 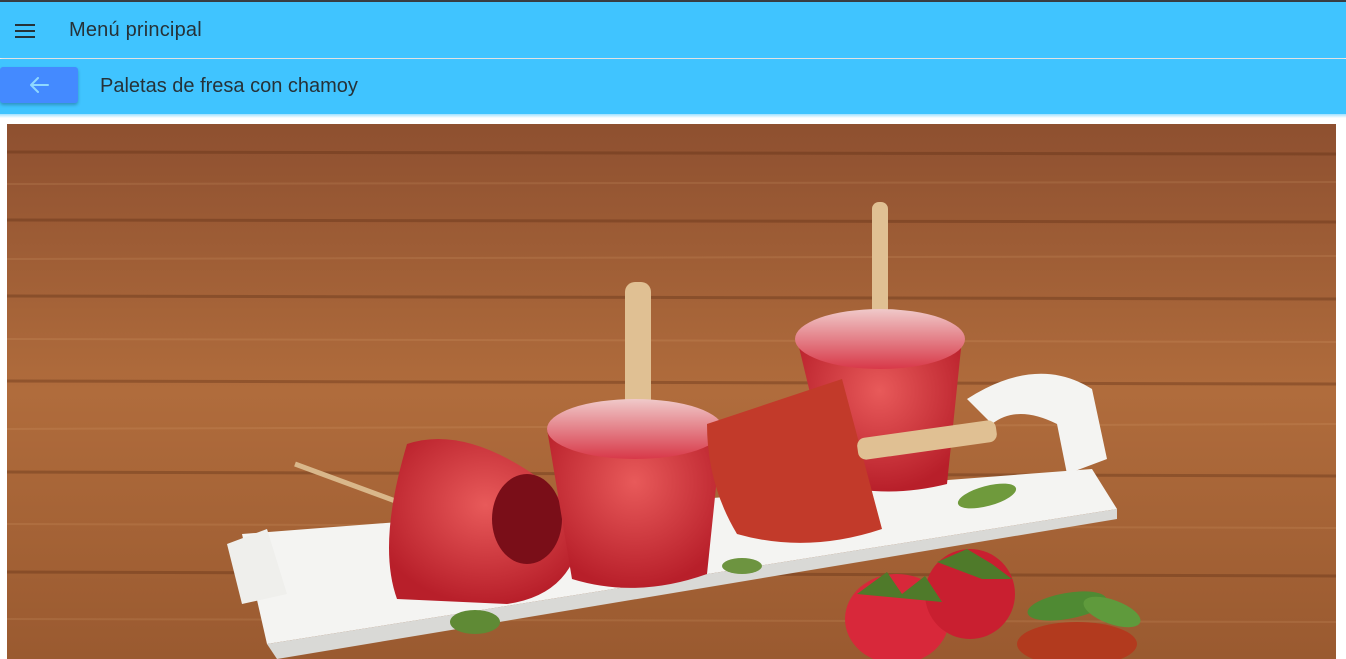 I want to click on app-title: Menú principal, so click(x=135, y=30).